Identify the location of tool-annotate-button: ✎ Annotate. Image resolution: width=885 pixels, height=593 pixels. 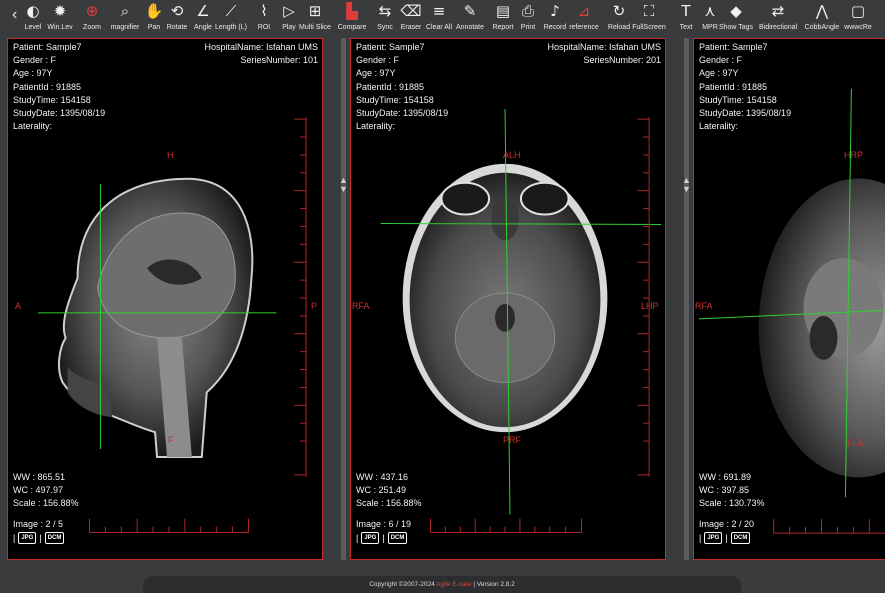
(470, 18).